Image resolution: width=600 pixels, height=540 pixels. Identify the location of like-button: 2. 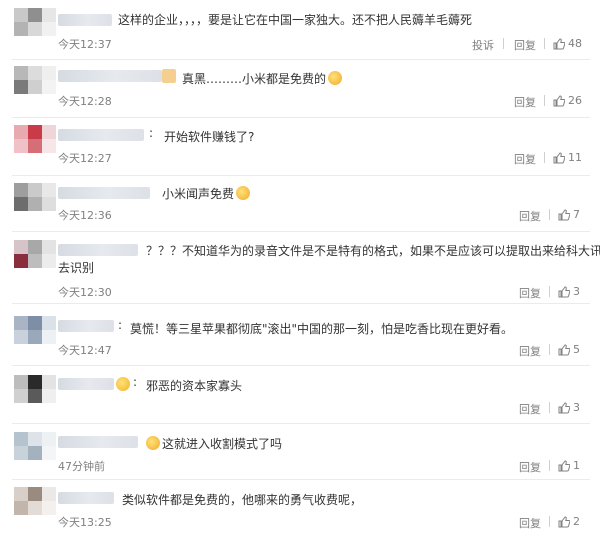
(569, 521).